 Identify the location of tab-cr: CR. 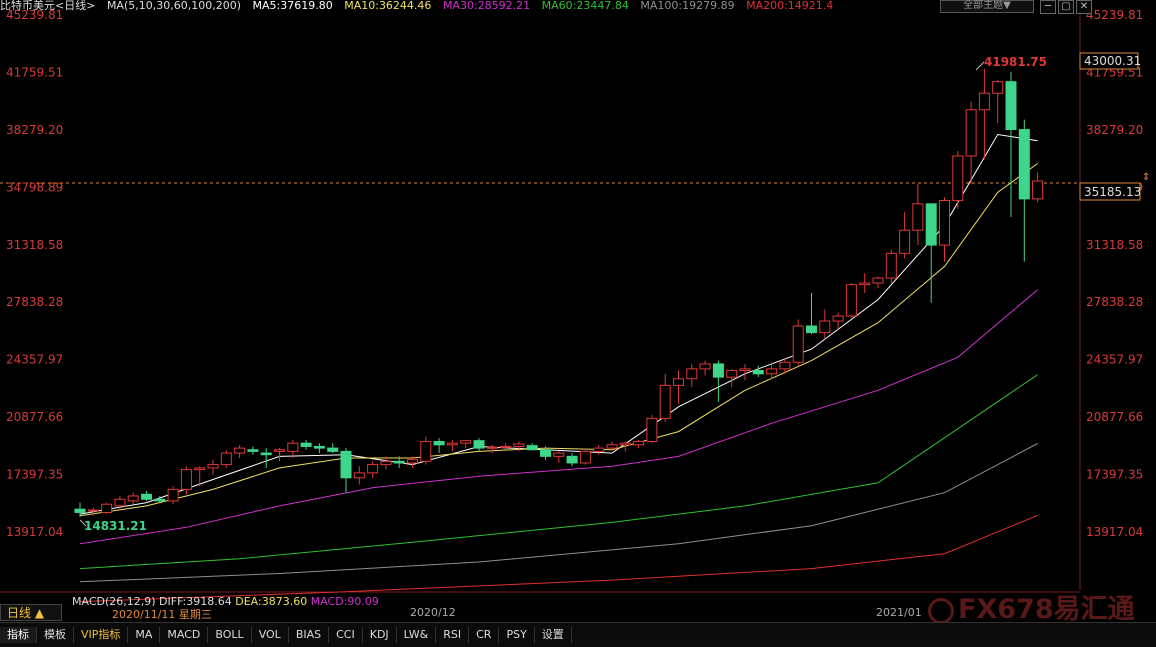
(484, 635).